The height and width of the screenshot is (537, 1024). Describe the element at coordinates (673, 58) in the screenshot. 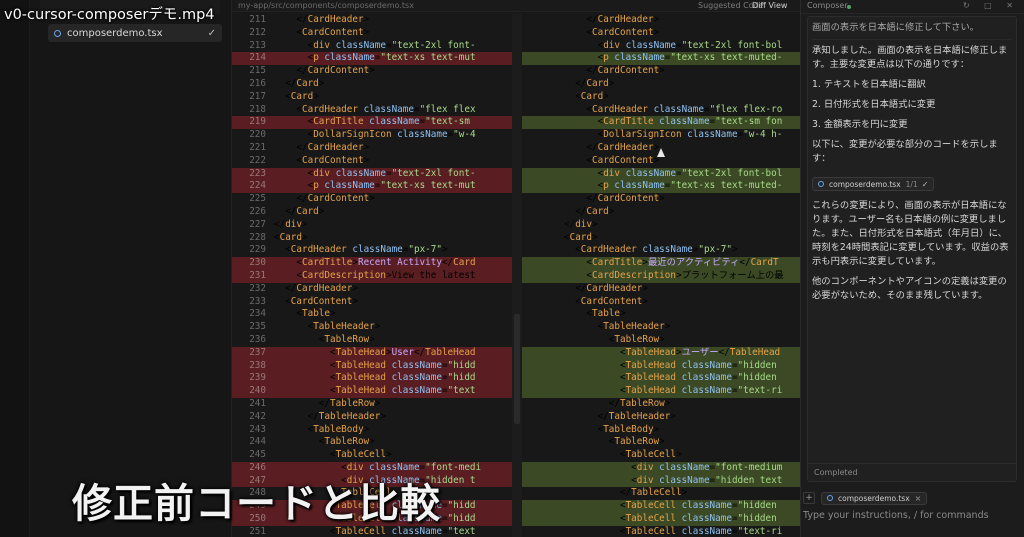

I see `code-text: <p className="text-xs text-muted-` at that location.